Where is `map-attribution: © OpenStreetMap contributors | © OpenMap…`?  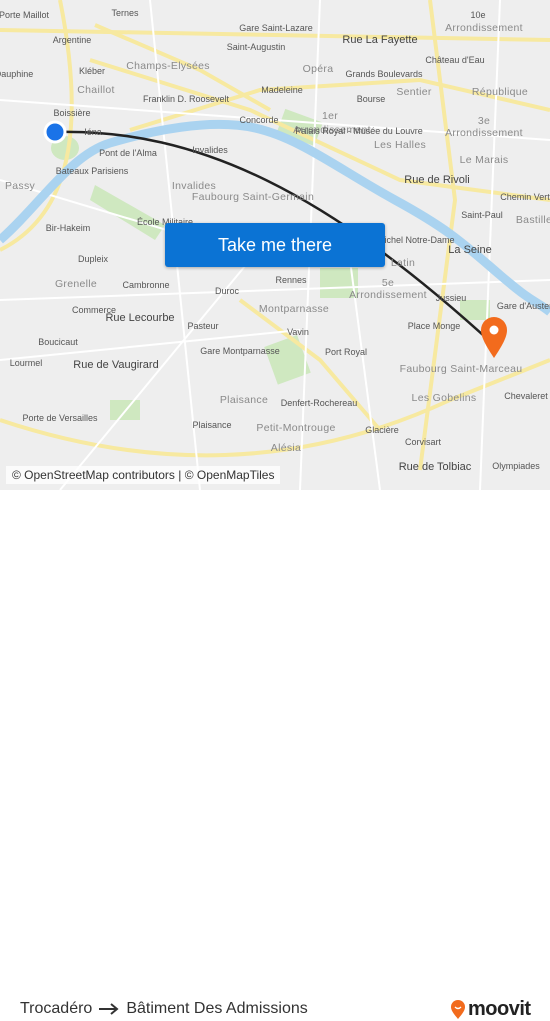
map-attribution: © OpenStreetMap contributors | © OpenMap… is located at coordinates (143, 475).